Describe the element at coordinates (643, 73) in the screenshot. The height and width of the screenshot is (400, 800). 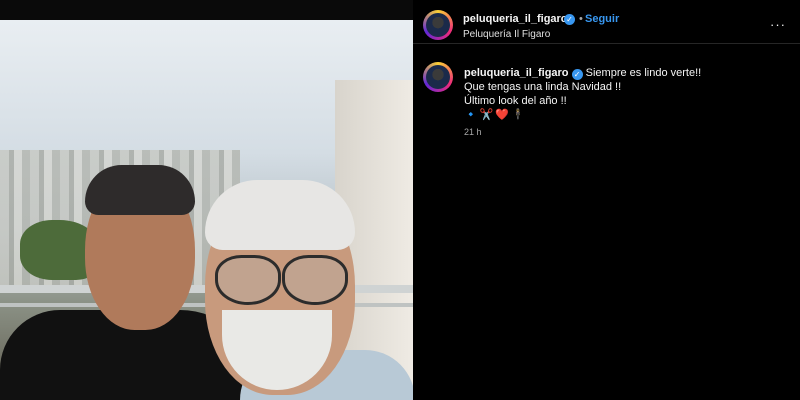
I see `caption-line-1: Siempre es lindo verte!!` at that location.